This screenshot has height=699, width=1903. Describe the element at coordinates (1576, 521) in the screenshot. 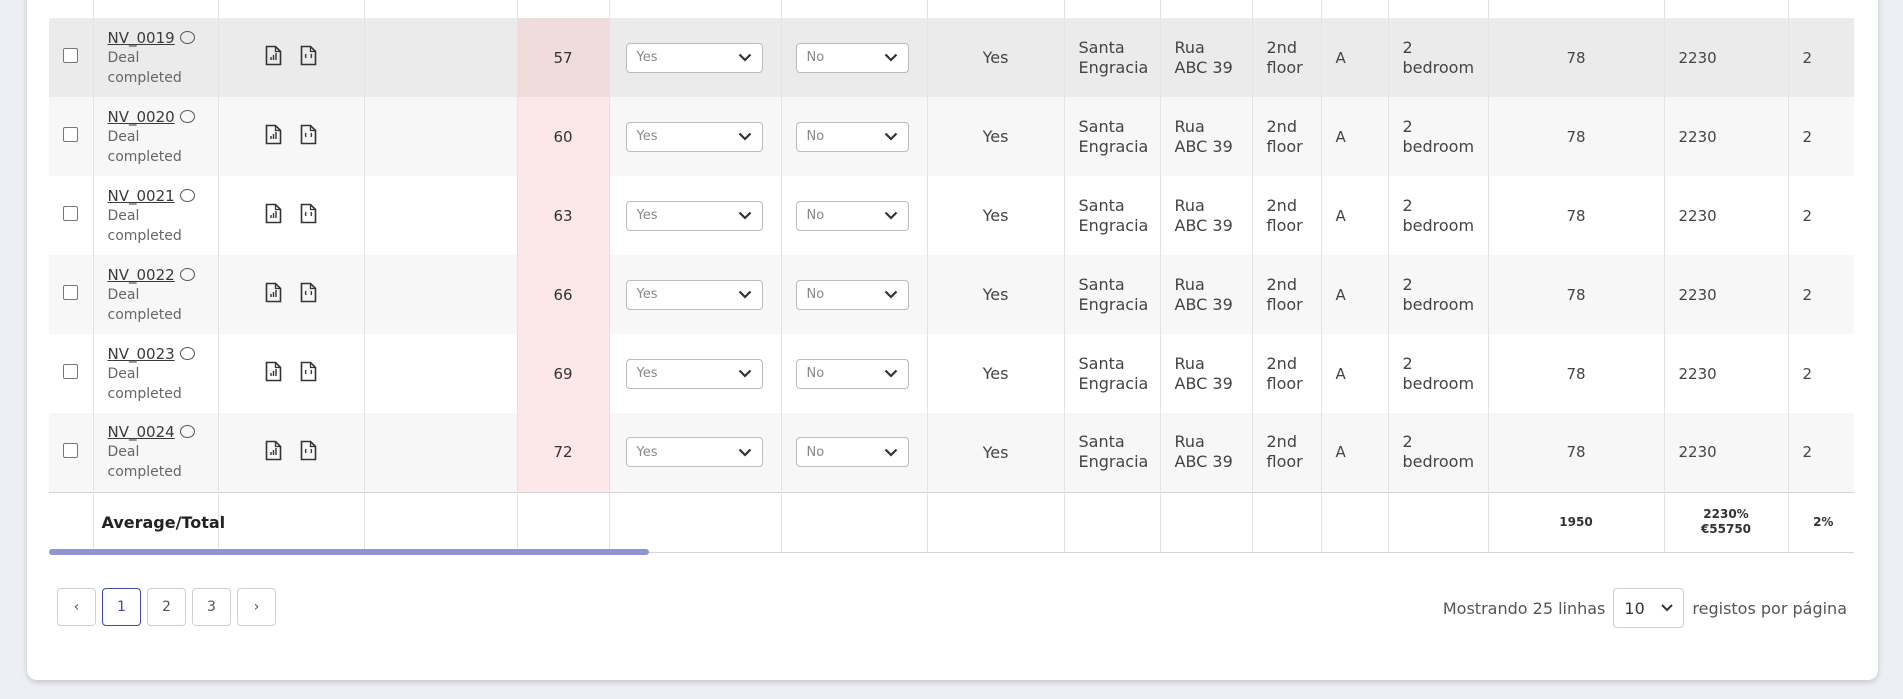

I see `totals-m2: 1950` at that location.